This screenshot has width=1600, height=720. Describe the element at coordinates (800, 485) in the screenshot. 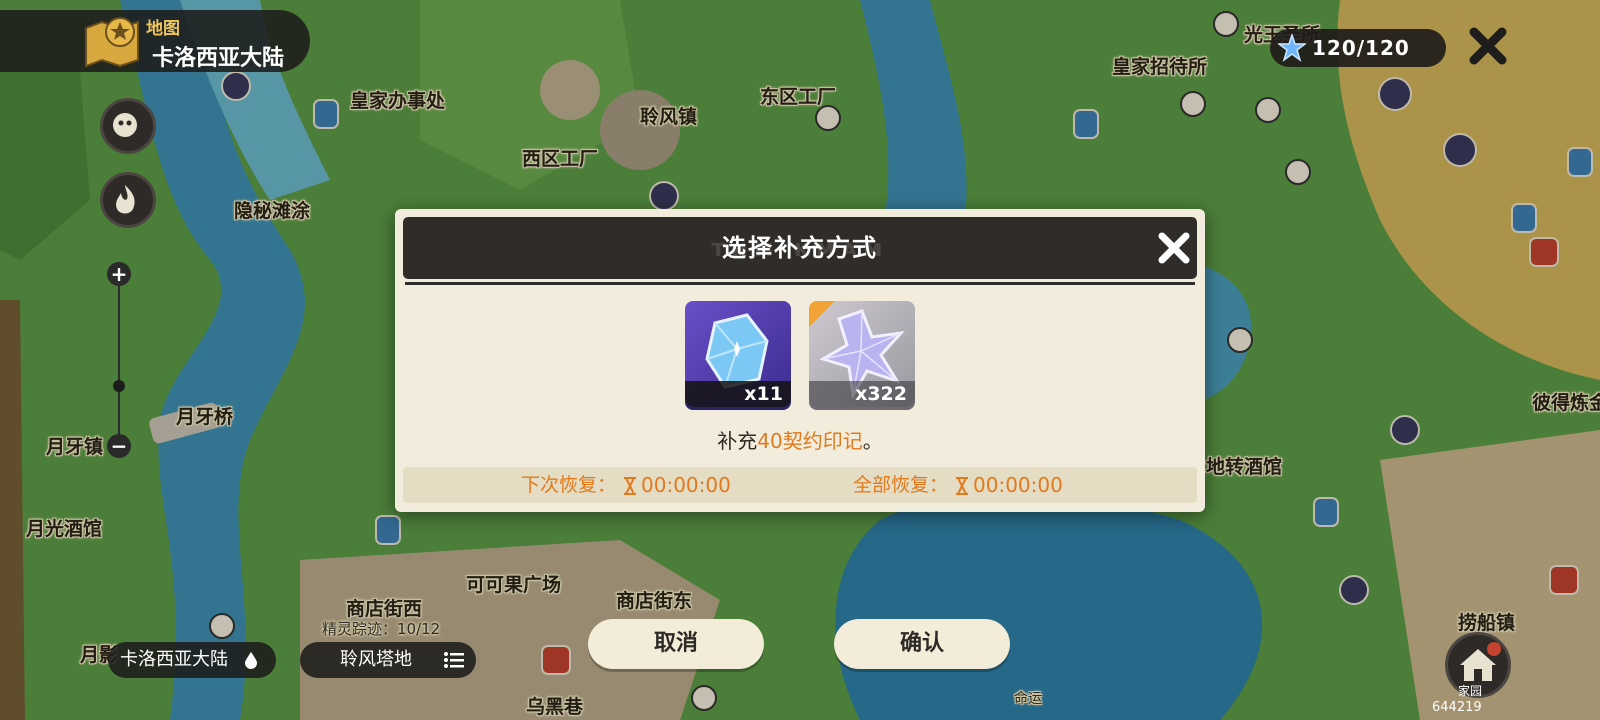

I see `recovery-info-bar: 下次恢复： 00:00:00 全部恢复： 00:00:00` at that location.